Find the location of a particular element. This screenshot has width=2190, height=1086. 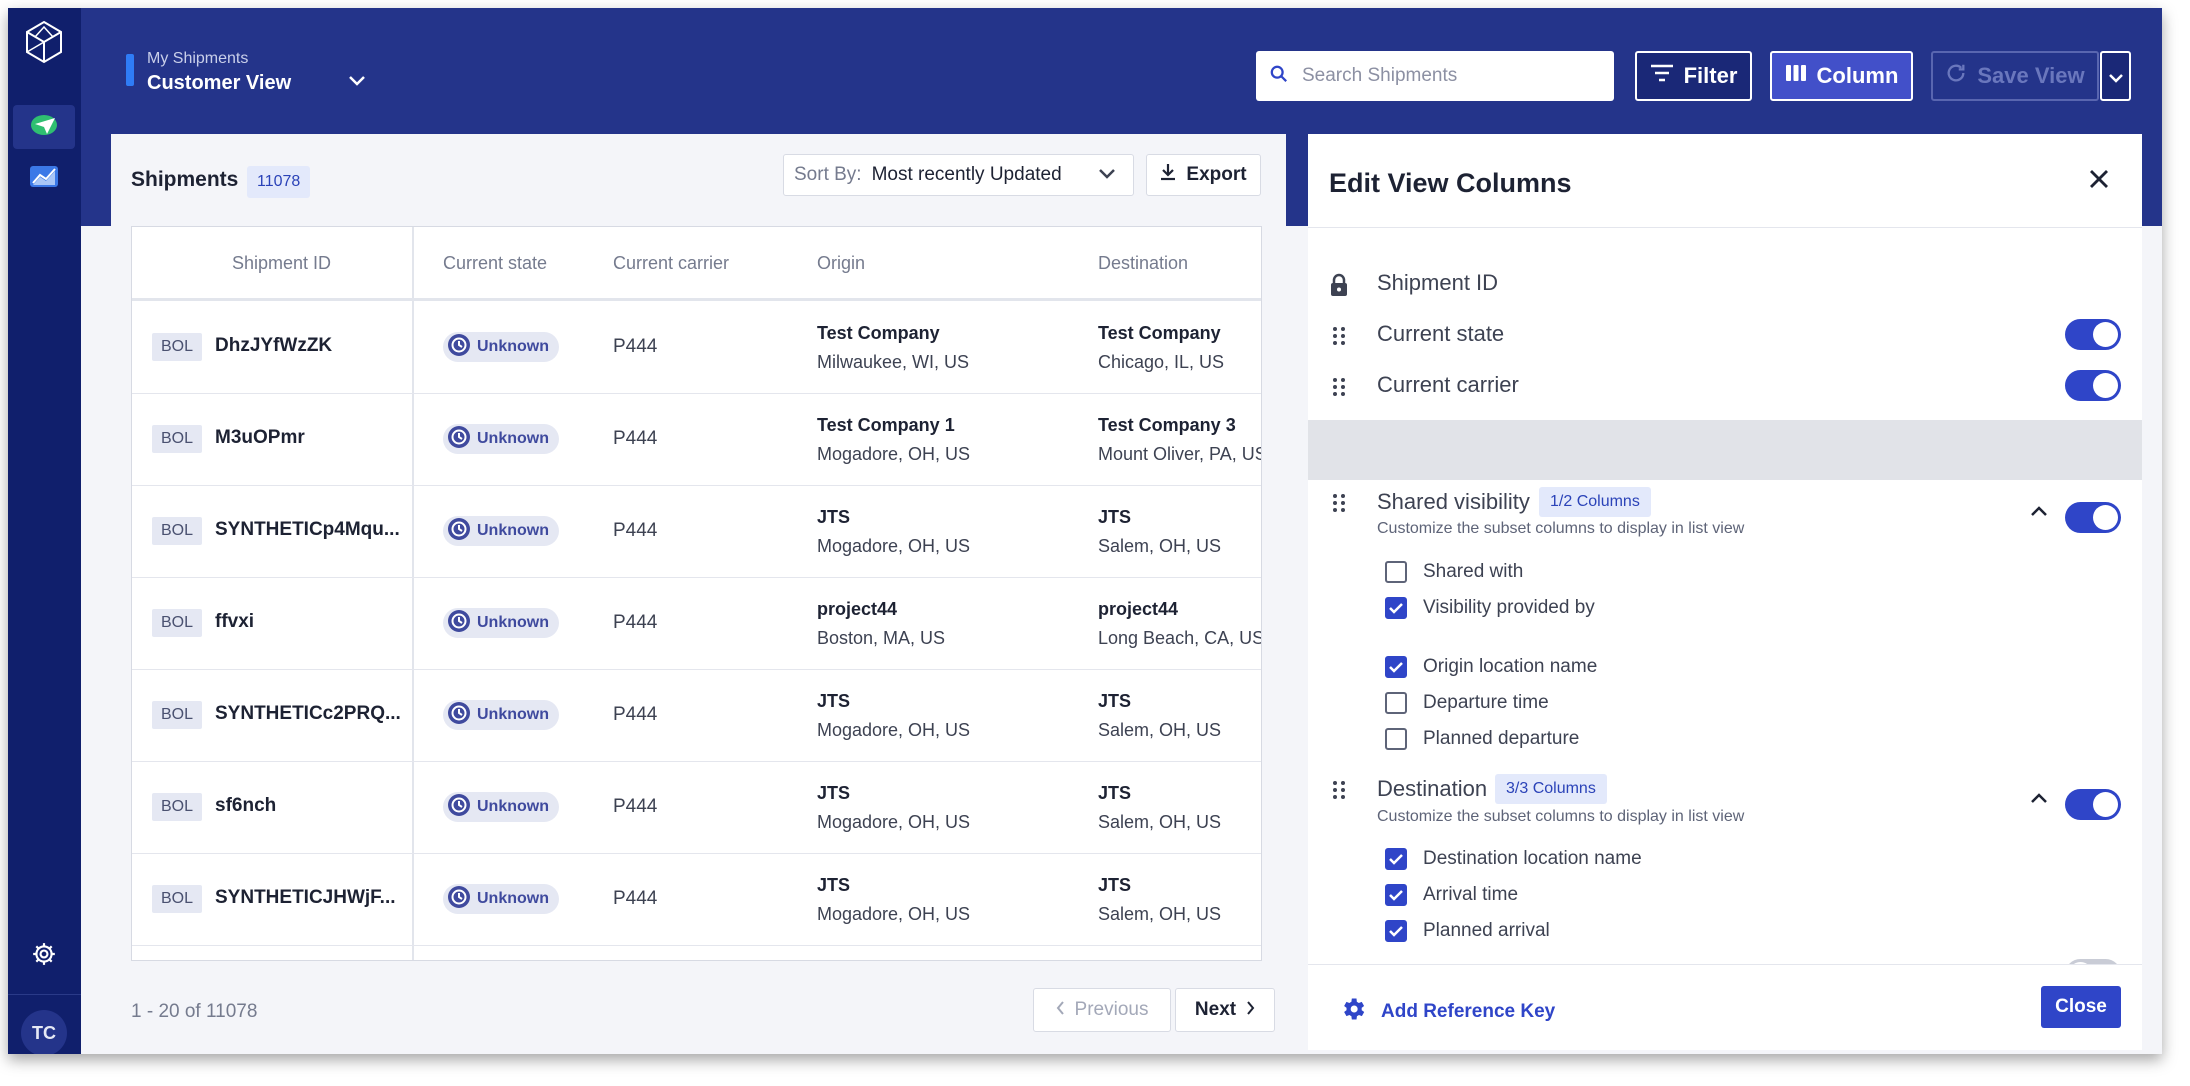

column-row-current-carrier: Current carrier is located at coordinates (1725, 386).